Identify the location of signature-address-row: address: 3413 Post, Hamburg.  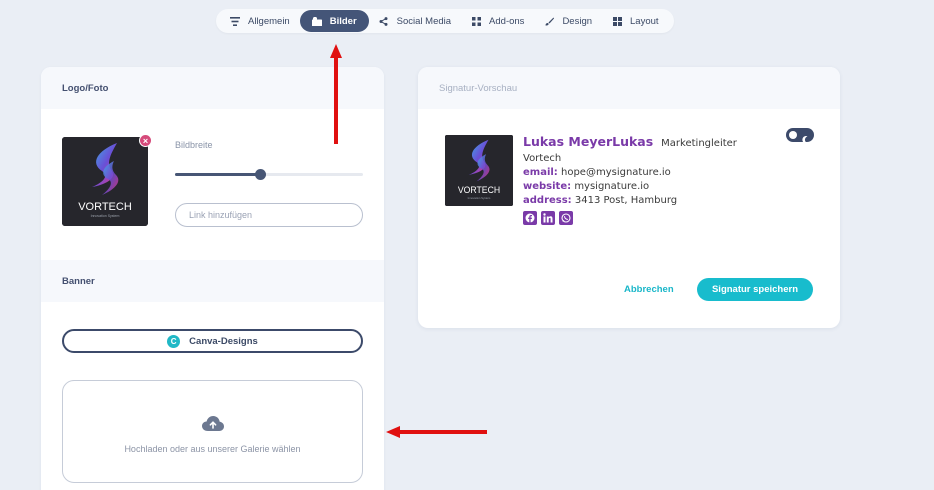
(630, 200).